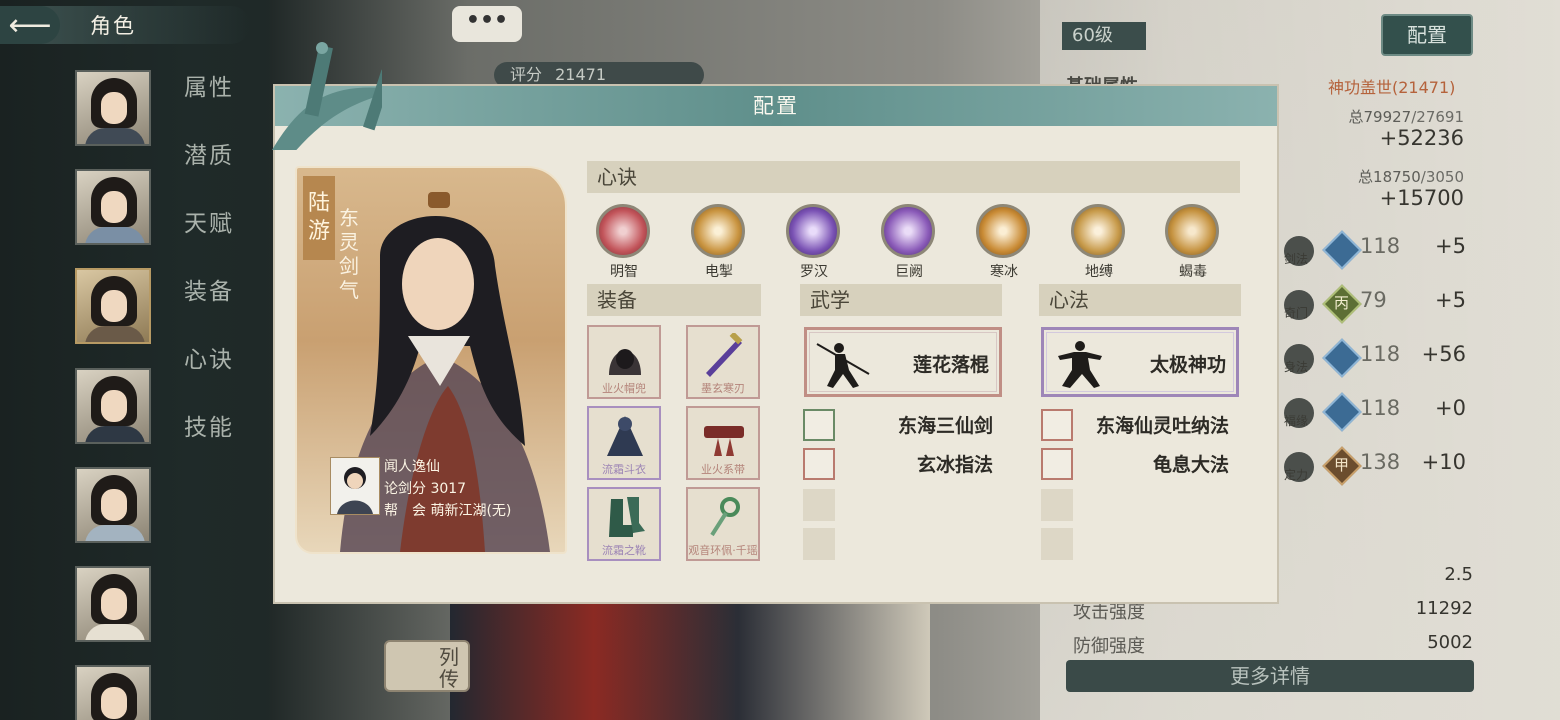 This screenshot has height=720, width=1560. I want to click on pendant-icon, so click(725, 517).